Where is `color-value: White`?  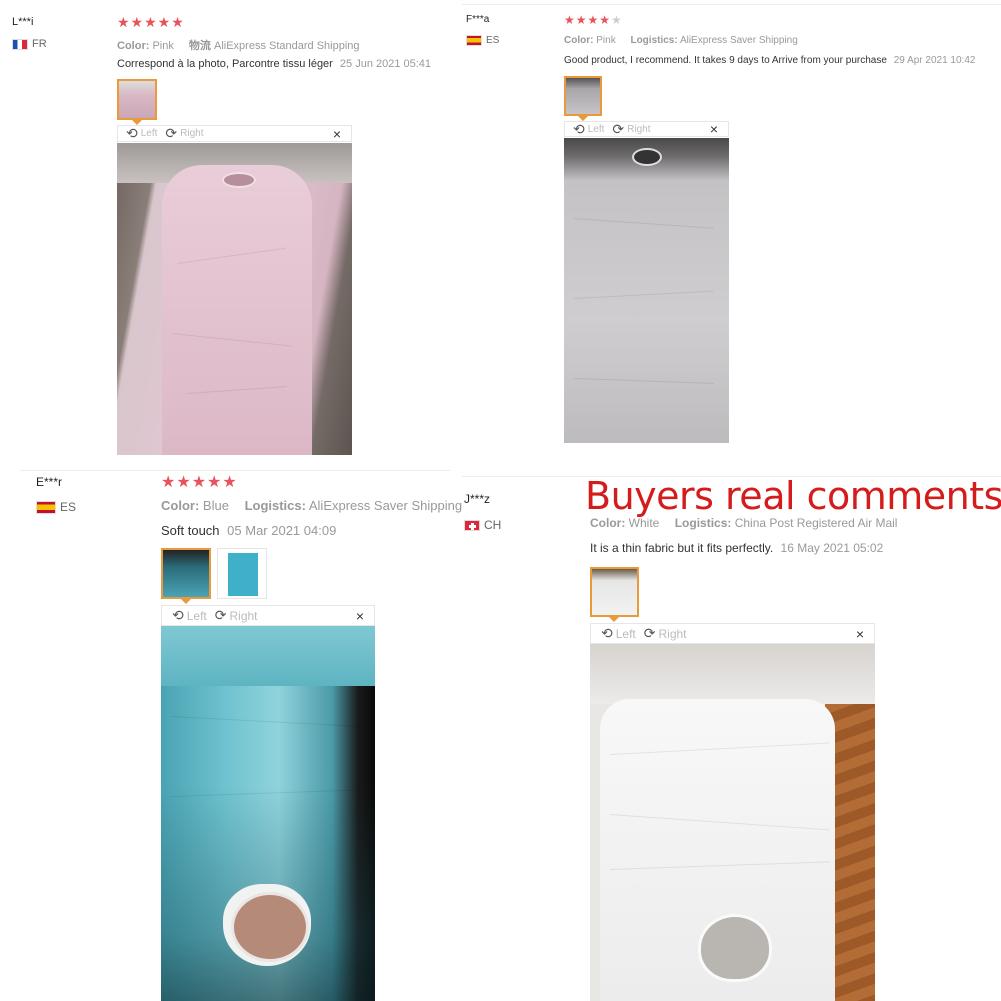
color-value: White is located at coordinates (644, 523).